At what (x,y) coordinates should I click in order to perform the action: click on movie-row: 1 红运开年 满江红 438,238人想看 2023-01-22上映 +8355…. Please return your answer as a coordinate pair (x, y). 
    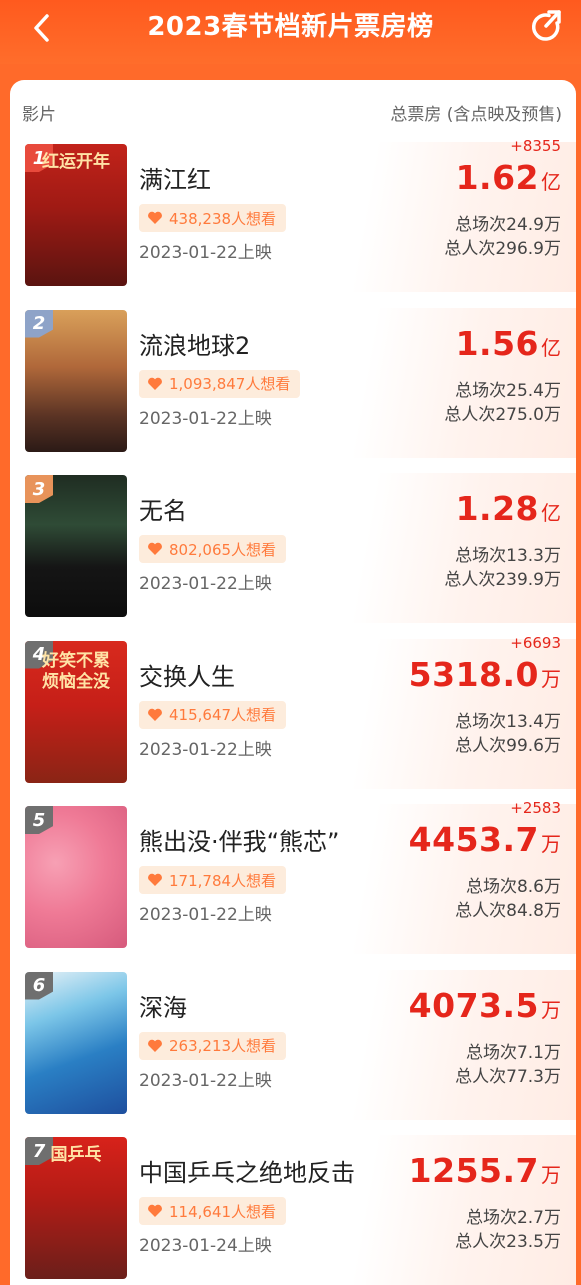
    Looking at the image, I should click on (293, 214).